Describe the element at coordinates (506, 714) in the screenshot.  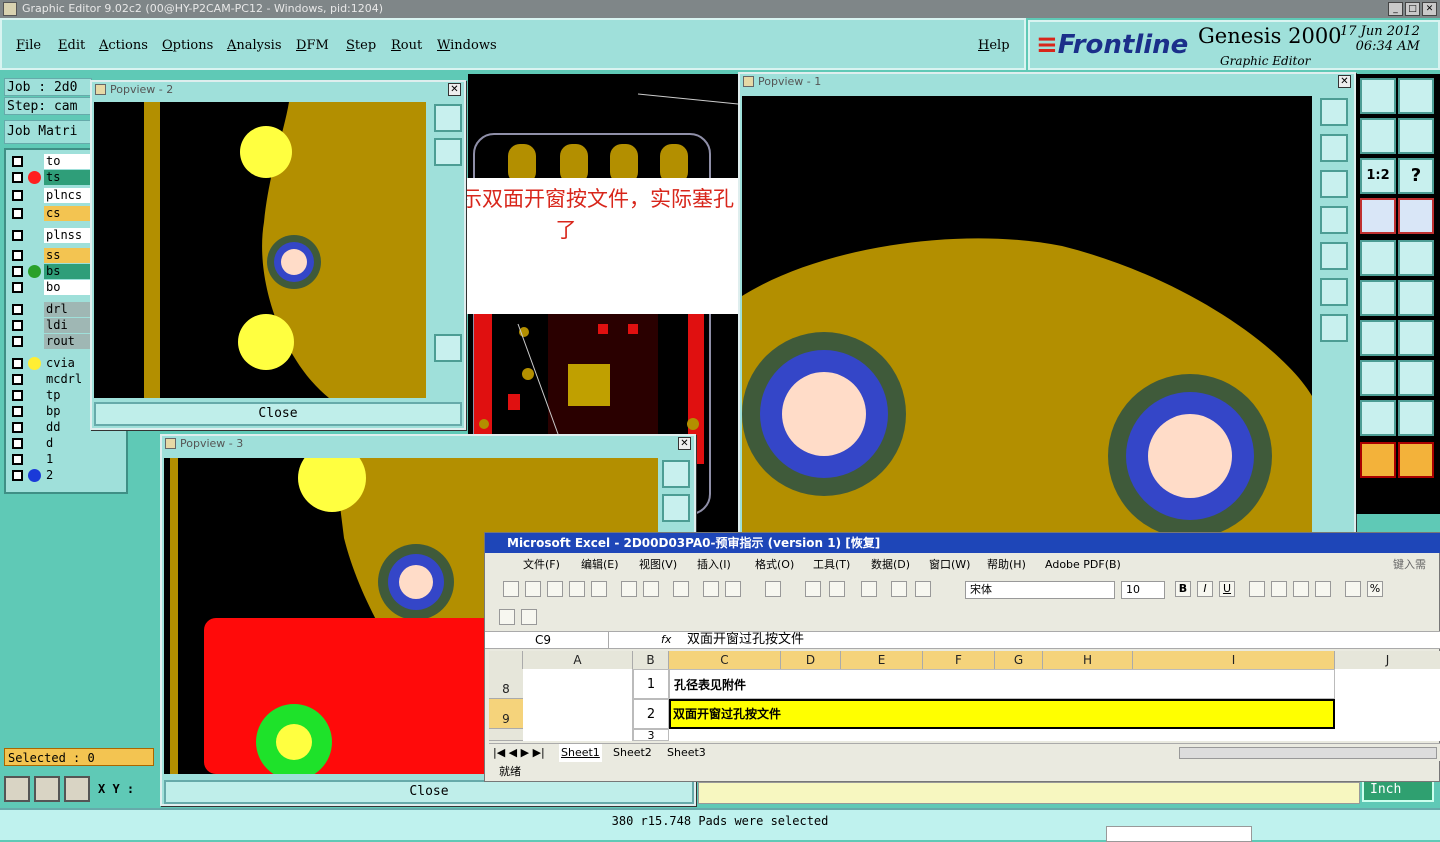
I see `row-header: 9` at that location.